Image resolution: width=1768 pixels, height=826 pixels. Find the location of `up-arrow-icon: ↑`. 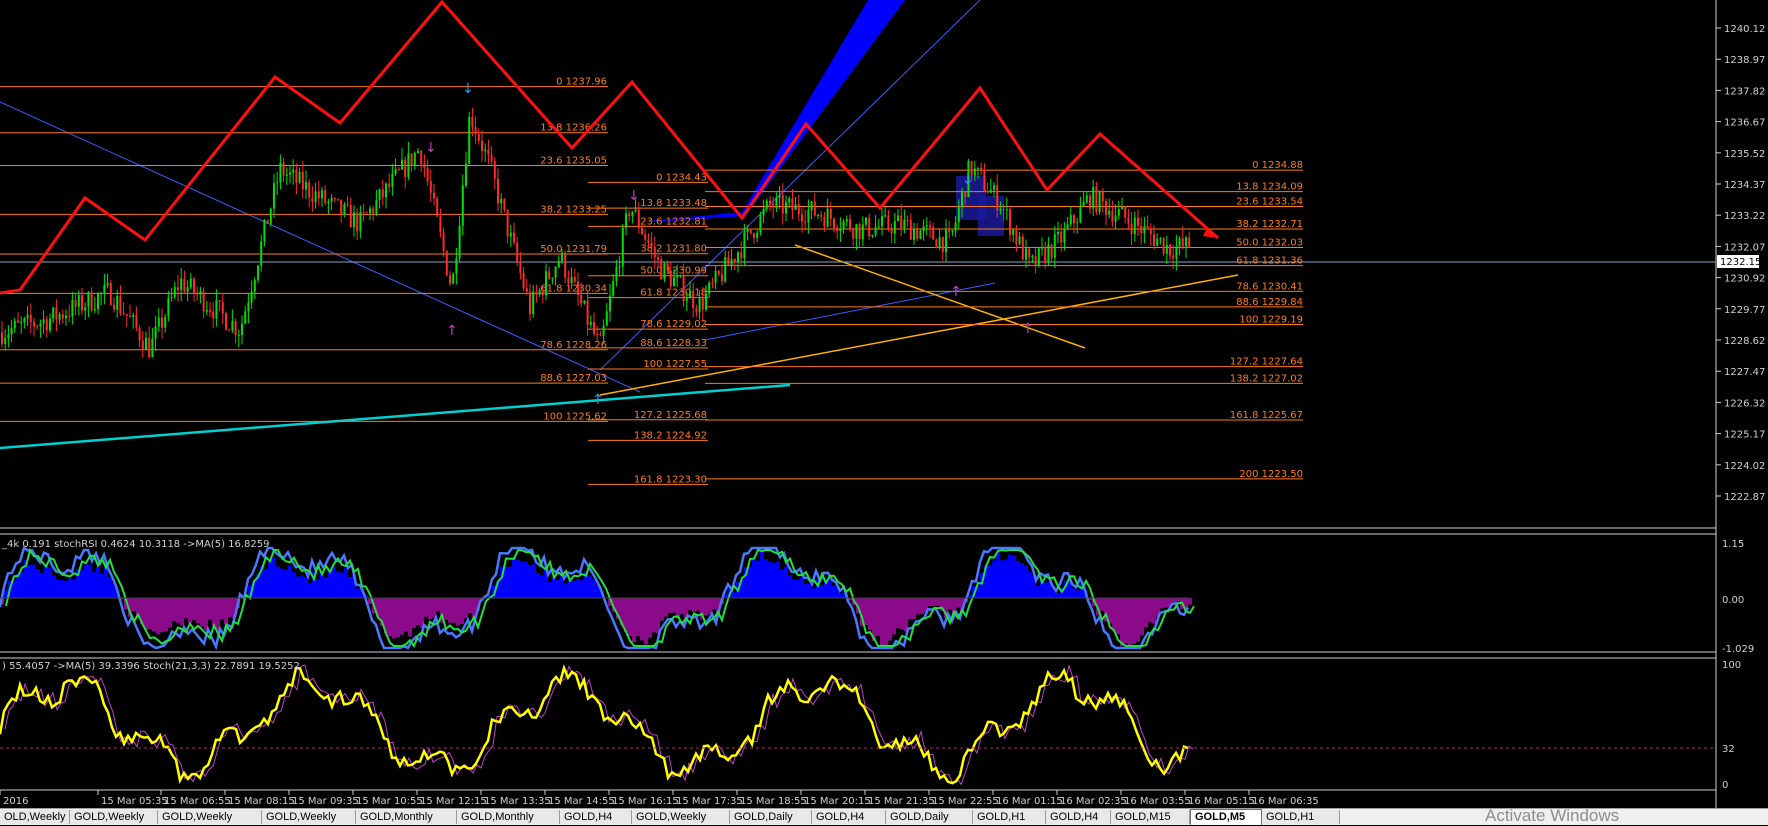

up-arrow-icon: ↑ is located at coordinates (956, 292).